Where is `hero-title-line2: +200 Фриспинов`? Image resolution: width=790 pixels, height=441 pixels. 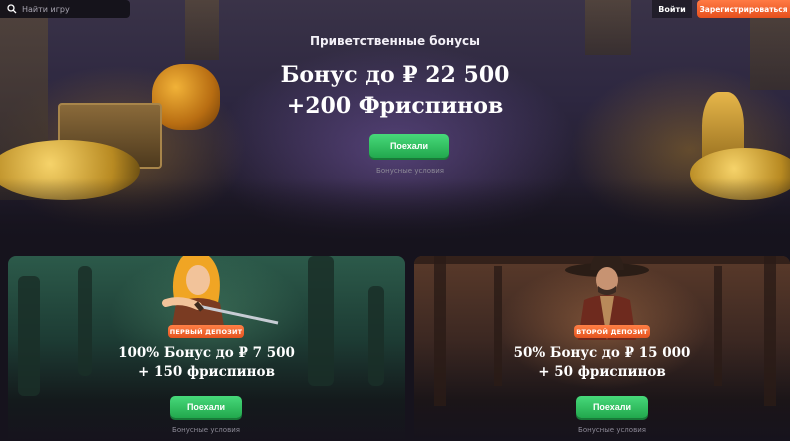 hero-title-line2: +200 Фриспинов is located at coordinates (395, 106).